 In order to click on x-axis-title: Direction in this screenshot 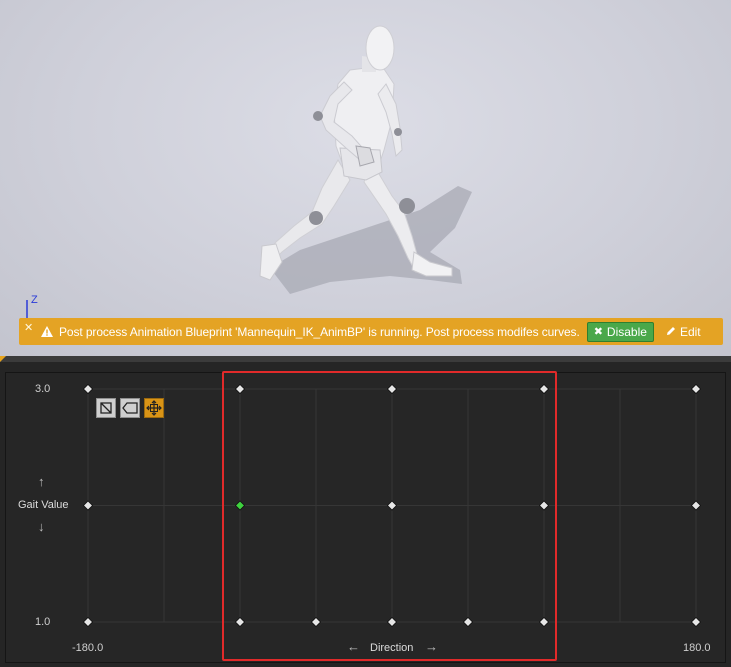, I will do `click(392, 648)`.